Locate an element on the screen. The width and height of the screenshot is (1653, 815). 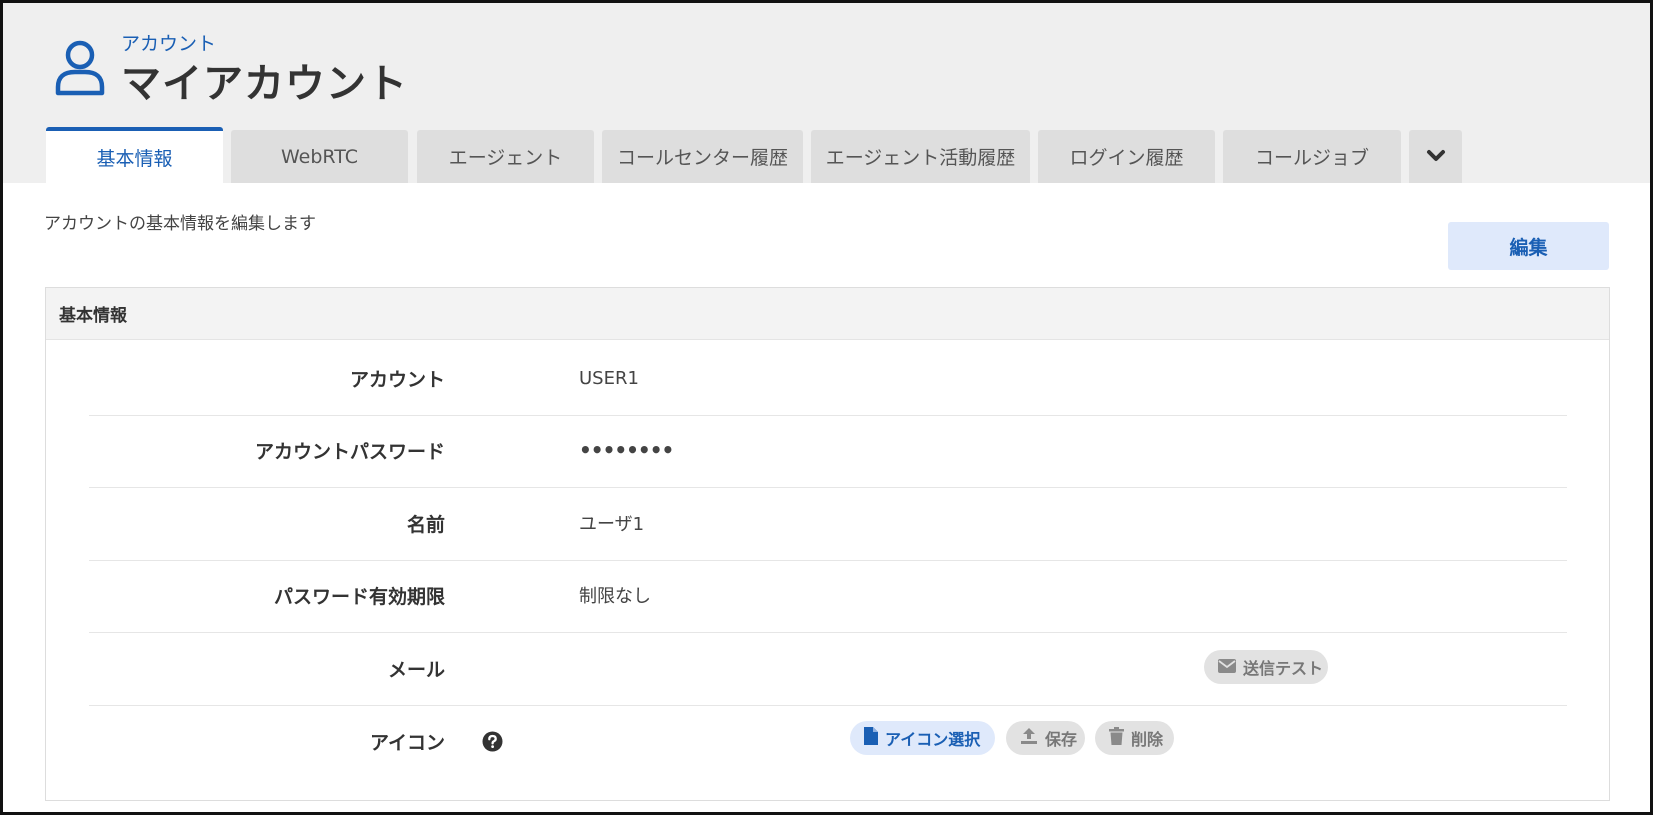
field-value-password-expiry: 制限なし is located at coordinates (615, 596).